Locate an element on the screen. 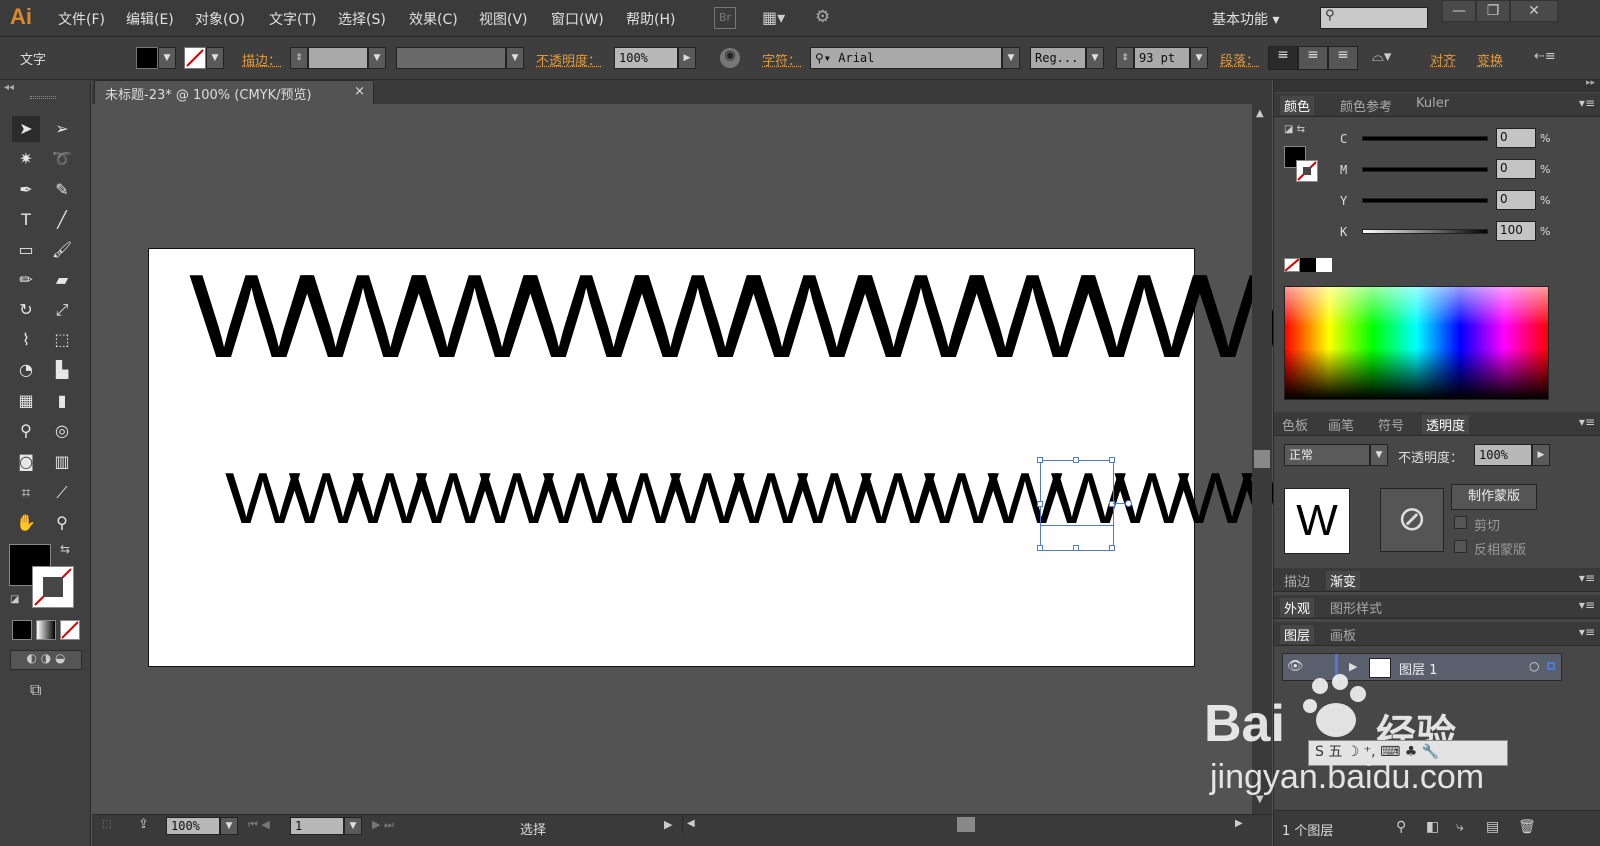 This screenshot has height=846, width=1600. search-input: ⚲ is located at coordinates (1374, 18).